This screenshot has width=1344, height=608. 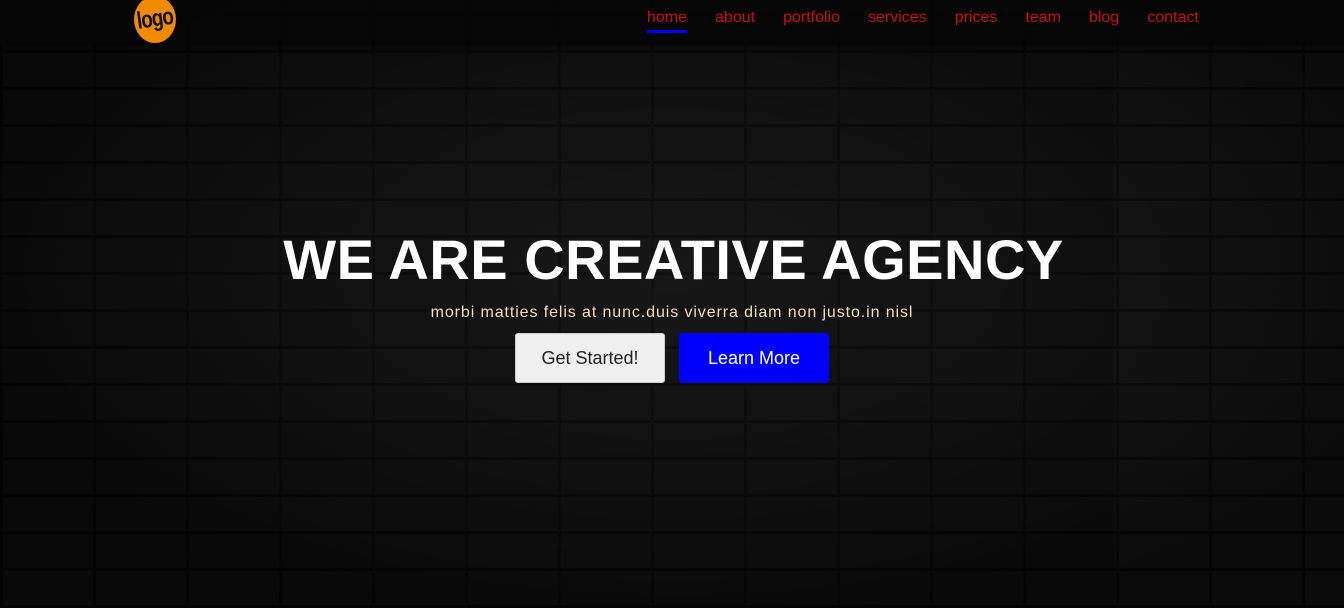 I want to click on logo: logo, so click(x=155, y=21).